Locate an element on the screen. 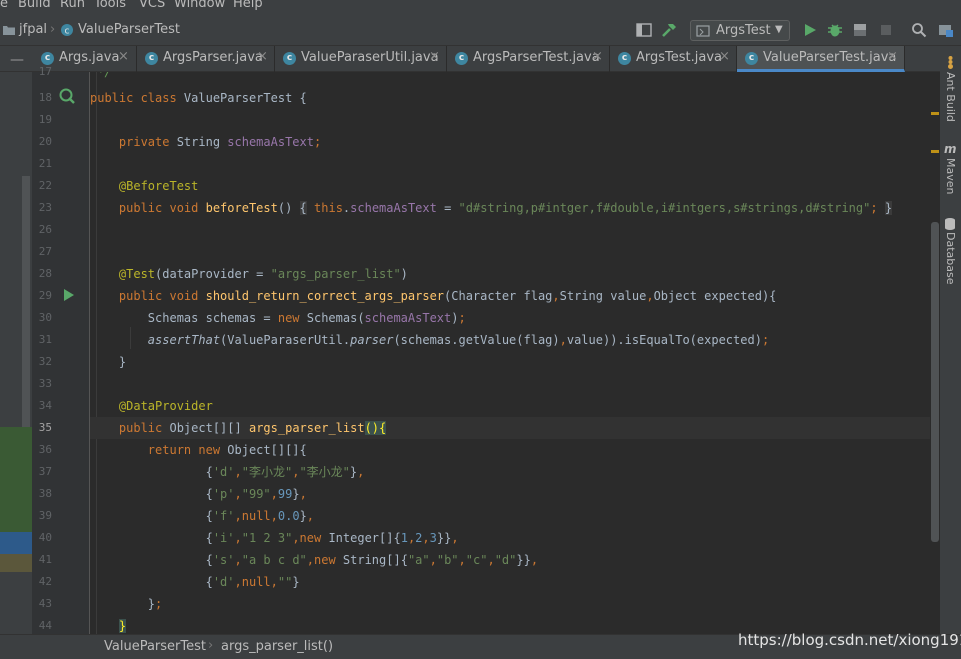 This screenshot has height=659, width=961. code-line-42: {'d',null,""} is located at coordinates (195, 582).